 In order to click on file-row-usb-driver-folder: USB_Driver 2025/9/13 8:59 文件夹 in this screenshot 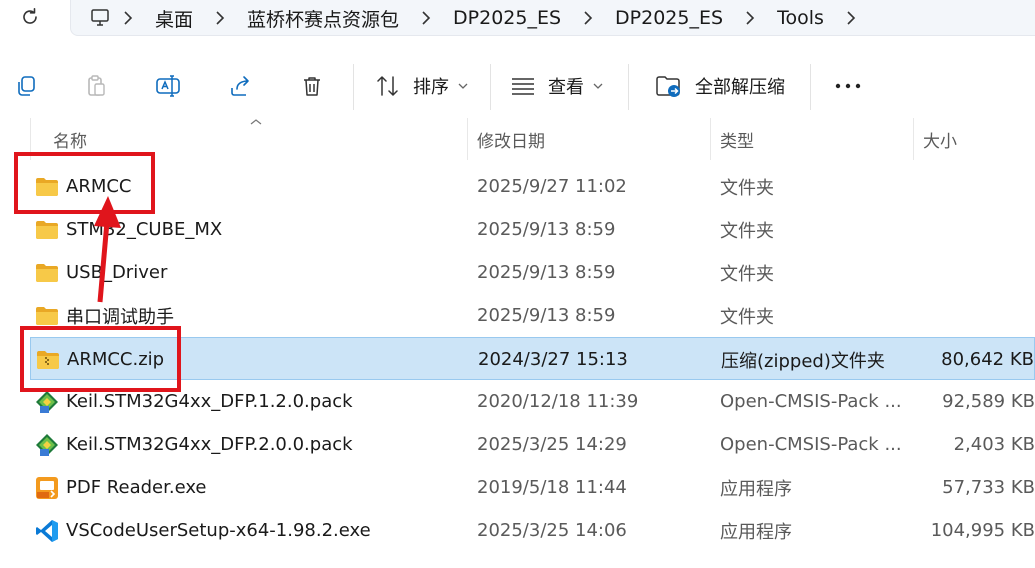, I will do `click(517, 272)`.